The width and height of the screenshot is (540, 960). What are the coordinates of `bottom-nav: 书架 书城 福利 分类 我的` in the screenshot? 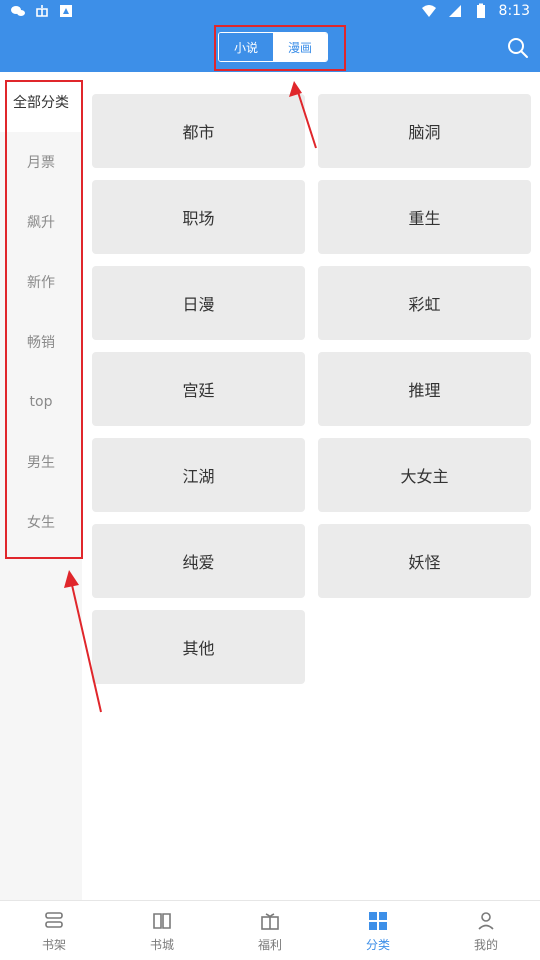 It's located at (270, 930).